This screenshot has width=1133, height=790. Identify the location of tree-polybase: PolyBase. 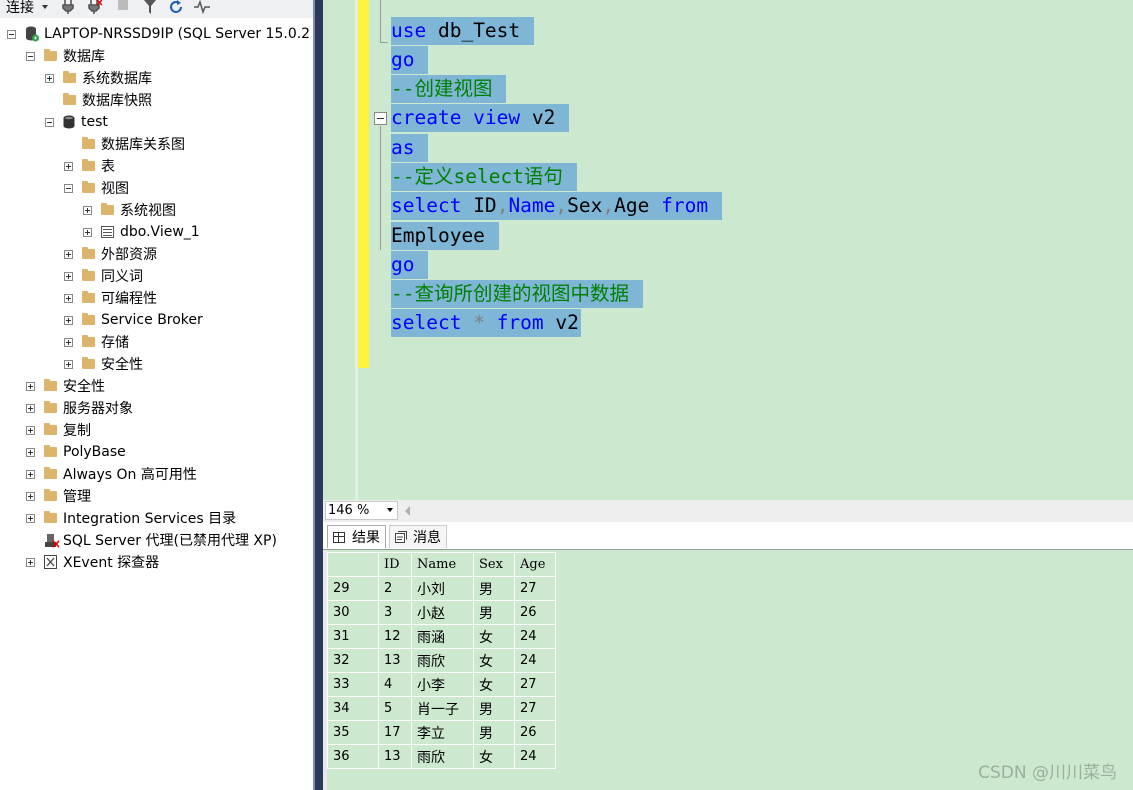
(76, 452).